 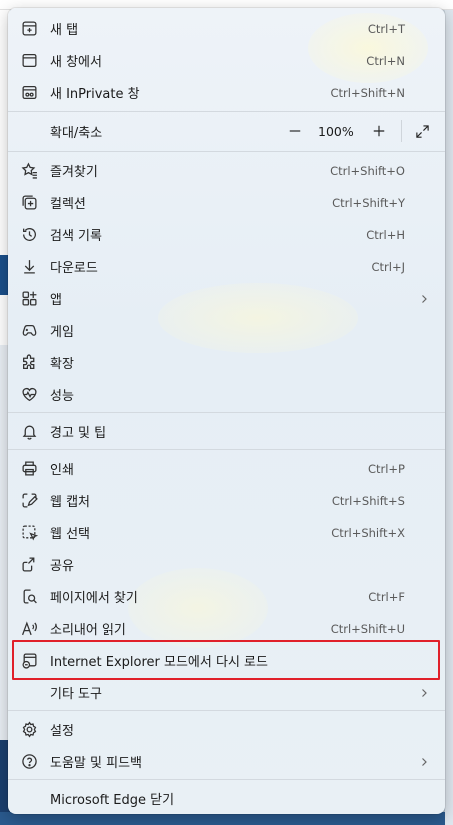 I want to click on inprivate-icon, so click(x=29, y=93).